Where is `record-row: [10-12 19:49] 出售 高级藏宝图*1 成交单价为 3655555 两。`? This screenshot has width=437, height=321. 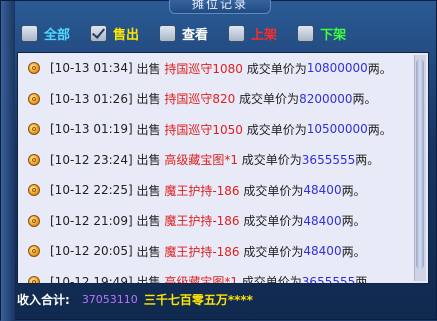
record-row: [10-12 19:49] 出售 高级藏宝图*1 成交单价为 3655555 两。 is located at coordinates (216, 275).